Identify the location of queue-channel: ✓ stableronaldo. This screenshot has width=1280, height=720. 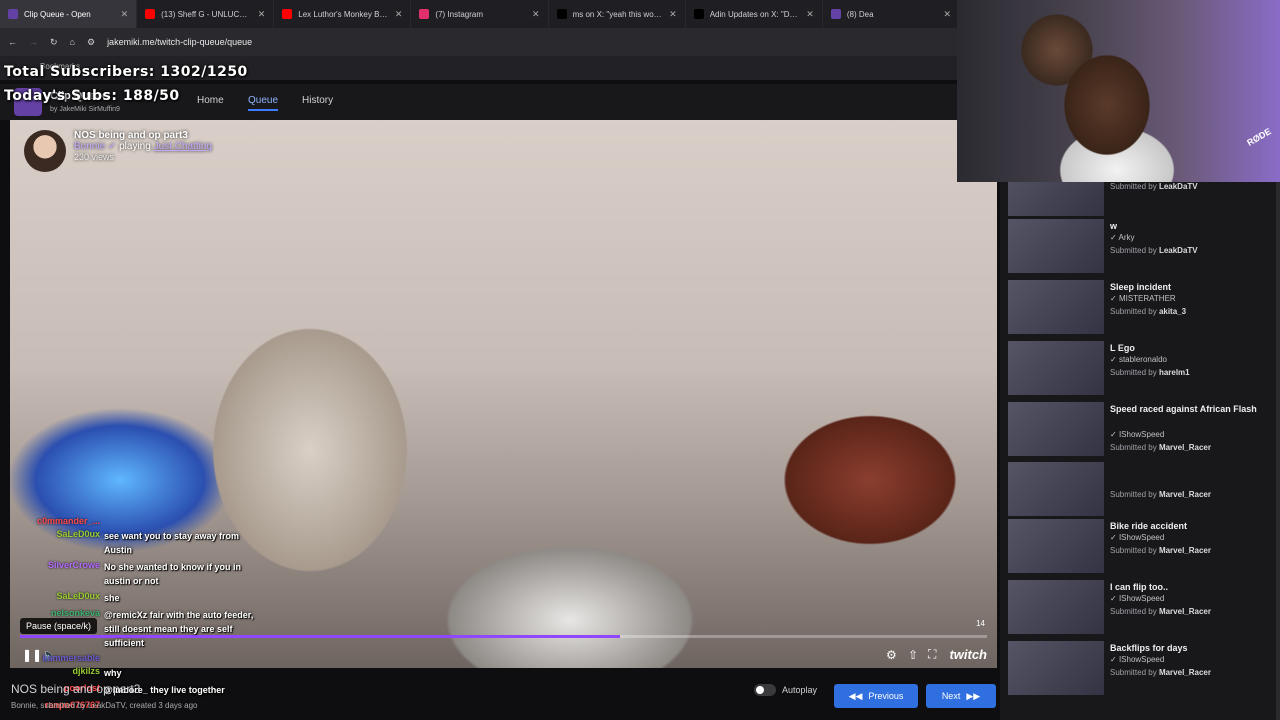
(1138, 359).